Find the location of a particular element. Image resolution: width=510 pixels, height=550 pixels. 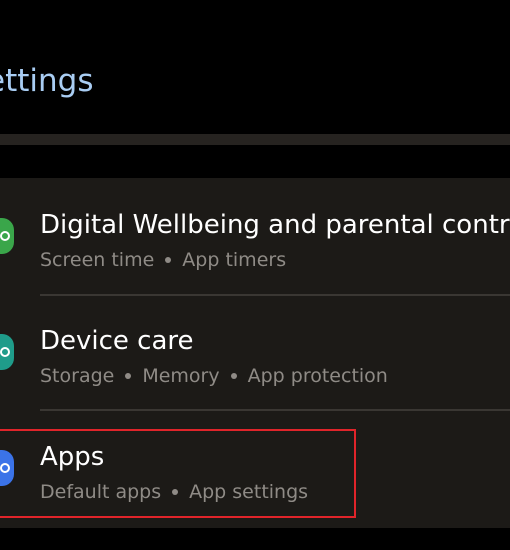

subtitle-part: App protection is located at coordinates (317, 376).